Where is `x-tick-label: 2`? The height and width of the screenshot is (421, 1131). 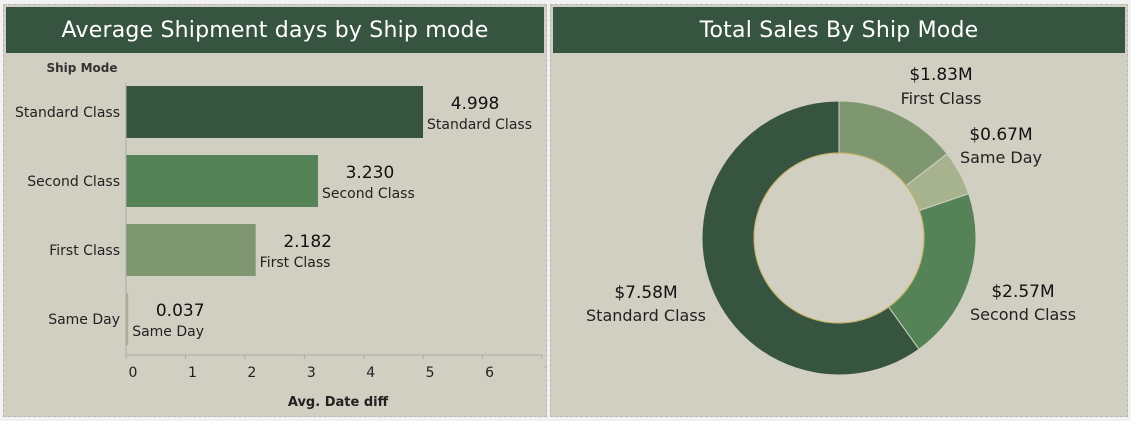
x-tick-label: 2 is located at coordinates (251, 373).